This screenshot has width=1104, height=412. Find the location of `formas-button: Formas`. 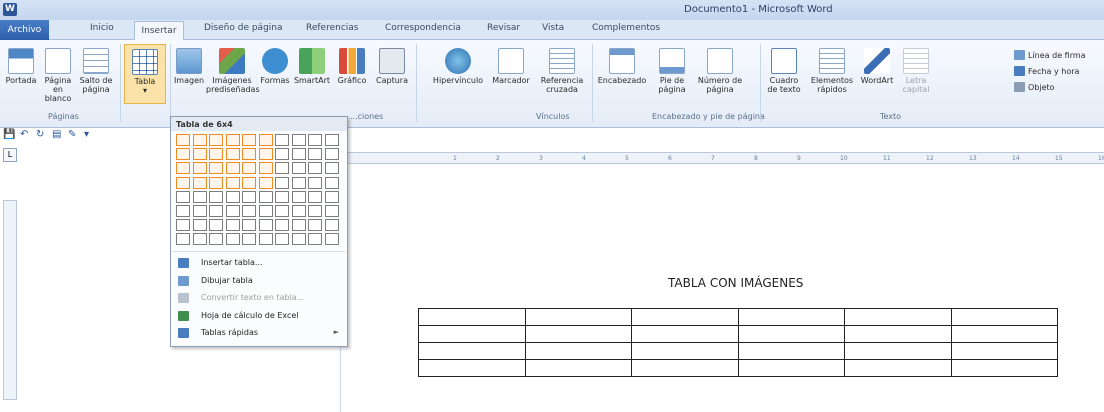

formas-button: Formas is located at coordinates (275, 66).